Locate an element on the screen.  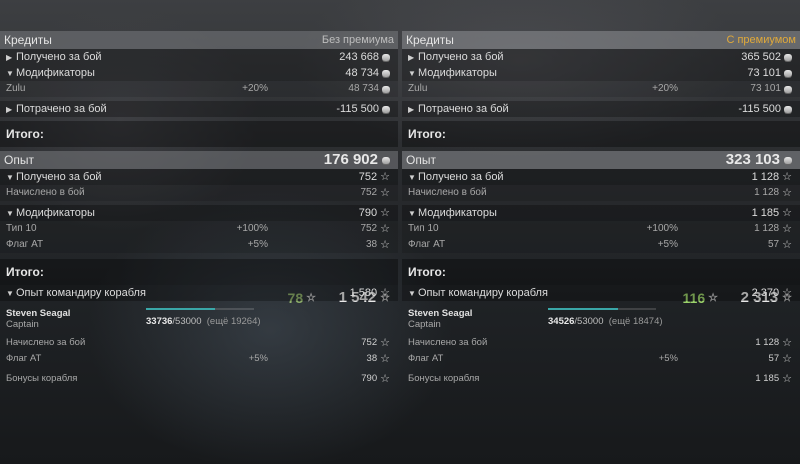
credits-modifiers-row: ▼ Модификаторы 48 734 is located at coordinates (199, 73).